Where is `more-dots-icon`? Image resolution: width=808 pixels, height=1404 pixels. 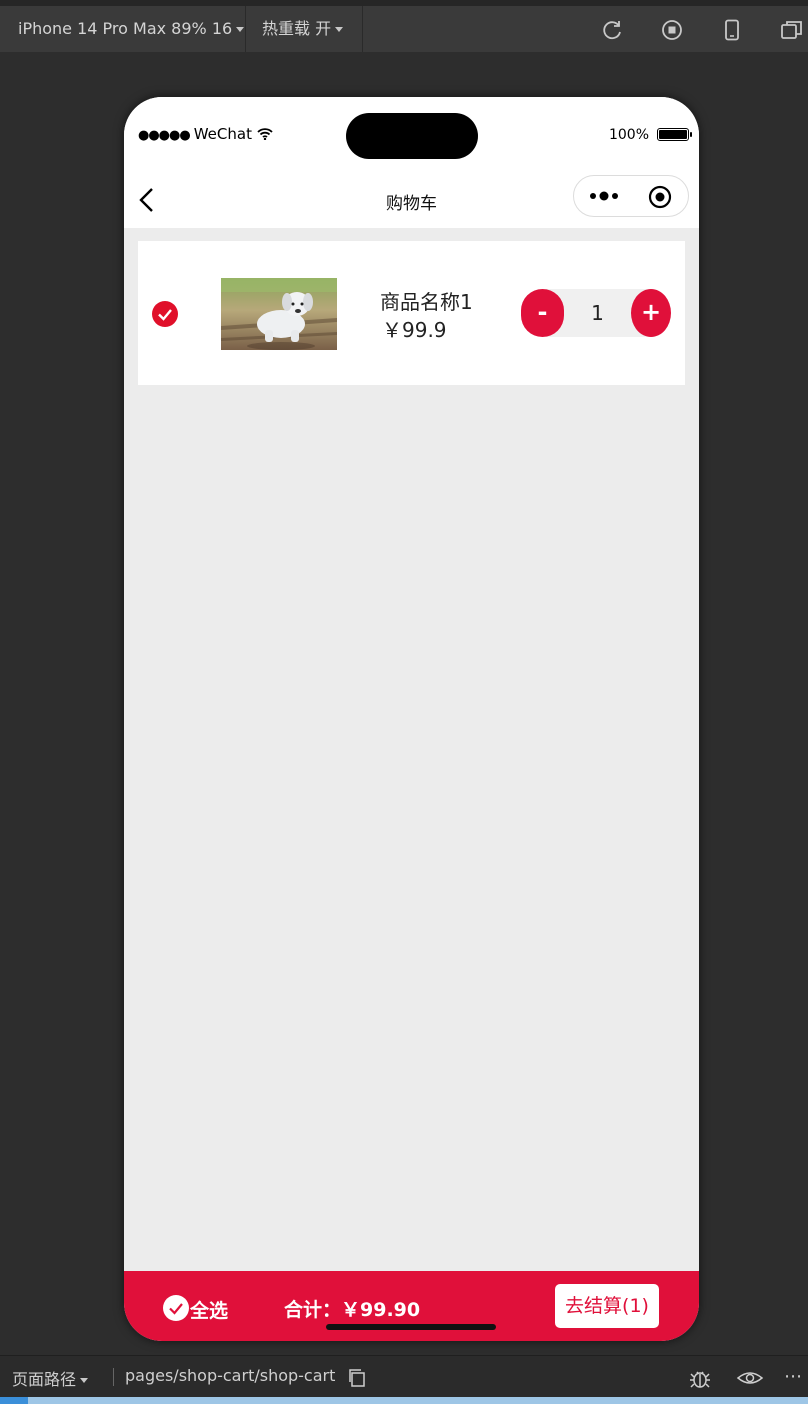 more-dots-icon is located at coordinates (606, 196).